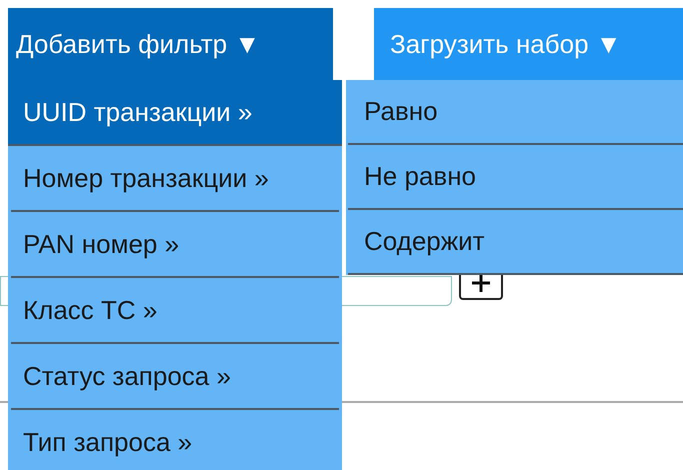 The height and width of the screenshot is (470, 683). I want to click on menu-item: UUID транзакции », so click(175, 113).